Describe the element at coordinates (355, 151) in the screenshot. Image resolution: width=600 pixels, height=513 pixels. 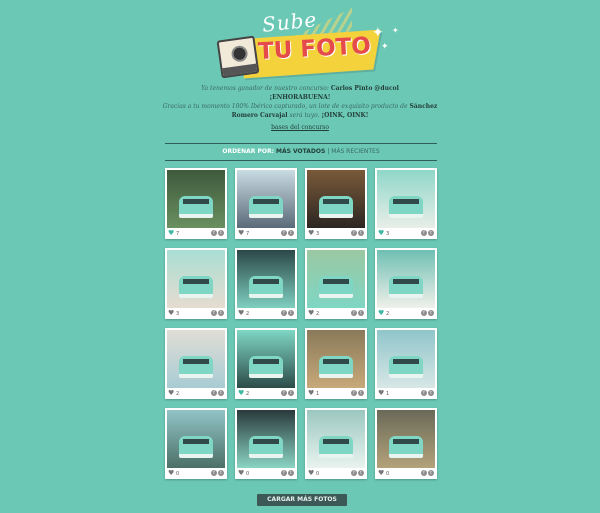
I see `sort-most-recent: MÁS RECIENTES` at that location.